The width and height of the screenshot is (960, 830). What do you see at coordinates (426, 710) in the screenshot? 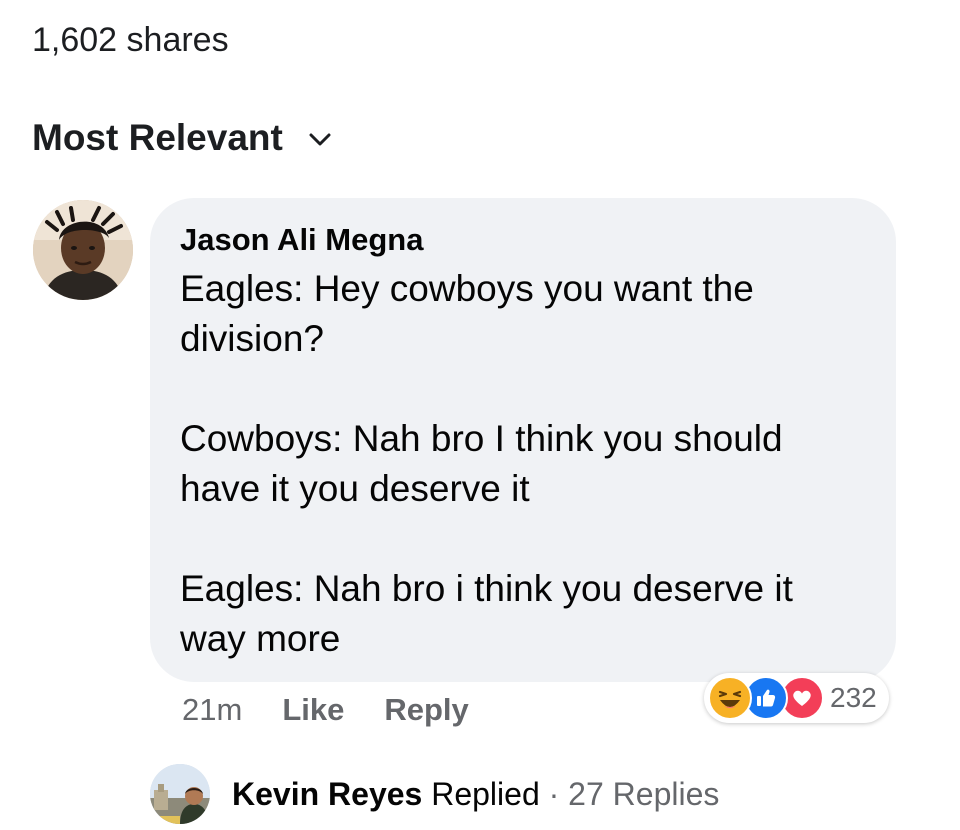
I see `reply-button: Reply` at bounding box center [426, 710].